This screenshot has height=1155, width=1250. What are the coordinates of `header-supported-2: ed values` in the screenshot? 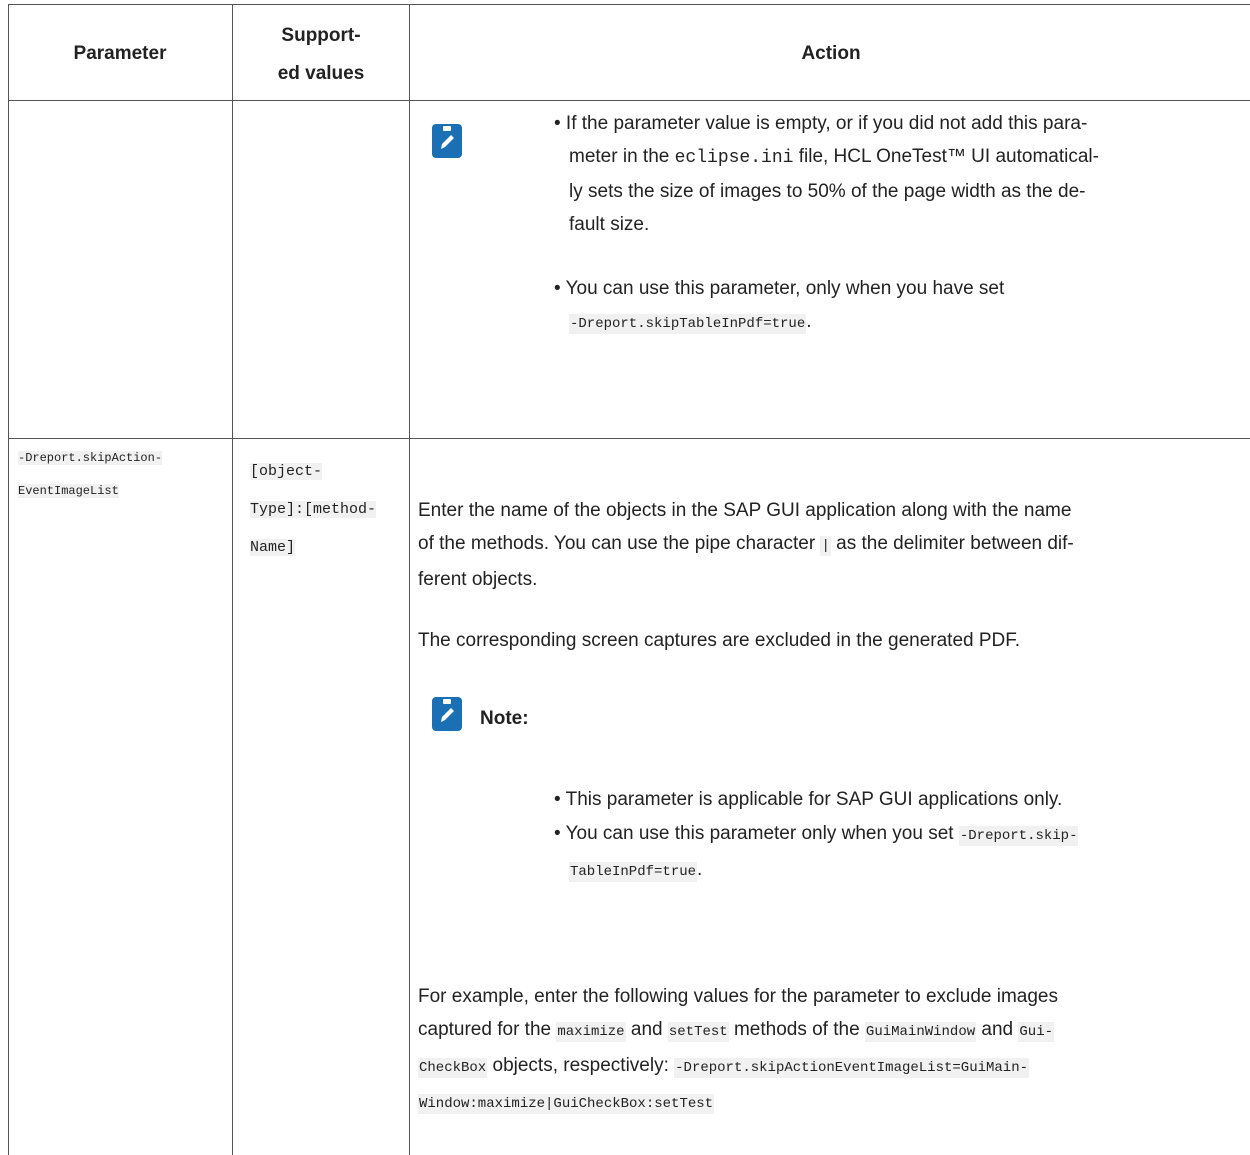 It's located at (321, 73).